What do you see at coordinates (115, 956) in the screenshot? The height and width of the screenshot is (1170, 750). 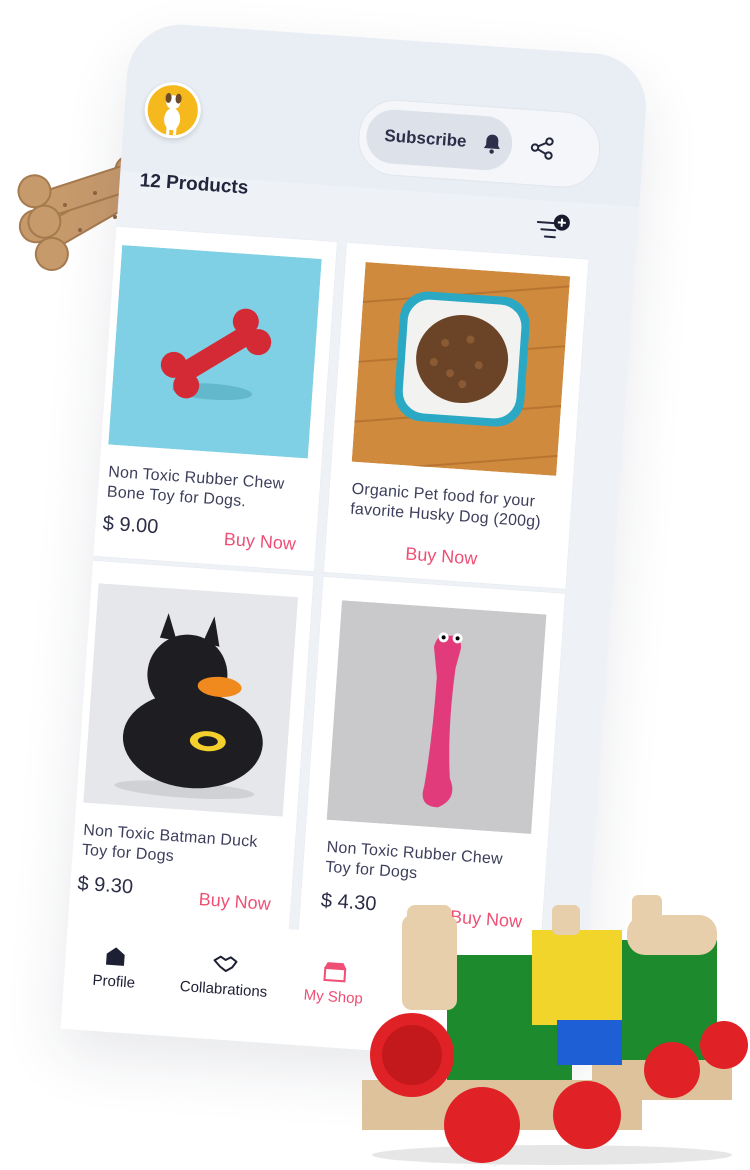 I see `home-icon` at bounding box center [115, 956].